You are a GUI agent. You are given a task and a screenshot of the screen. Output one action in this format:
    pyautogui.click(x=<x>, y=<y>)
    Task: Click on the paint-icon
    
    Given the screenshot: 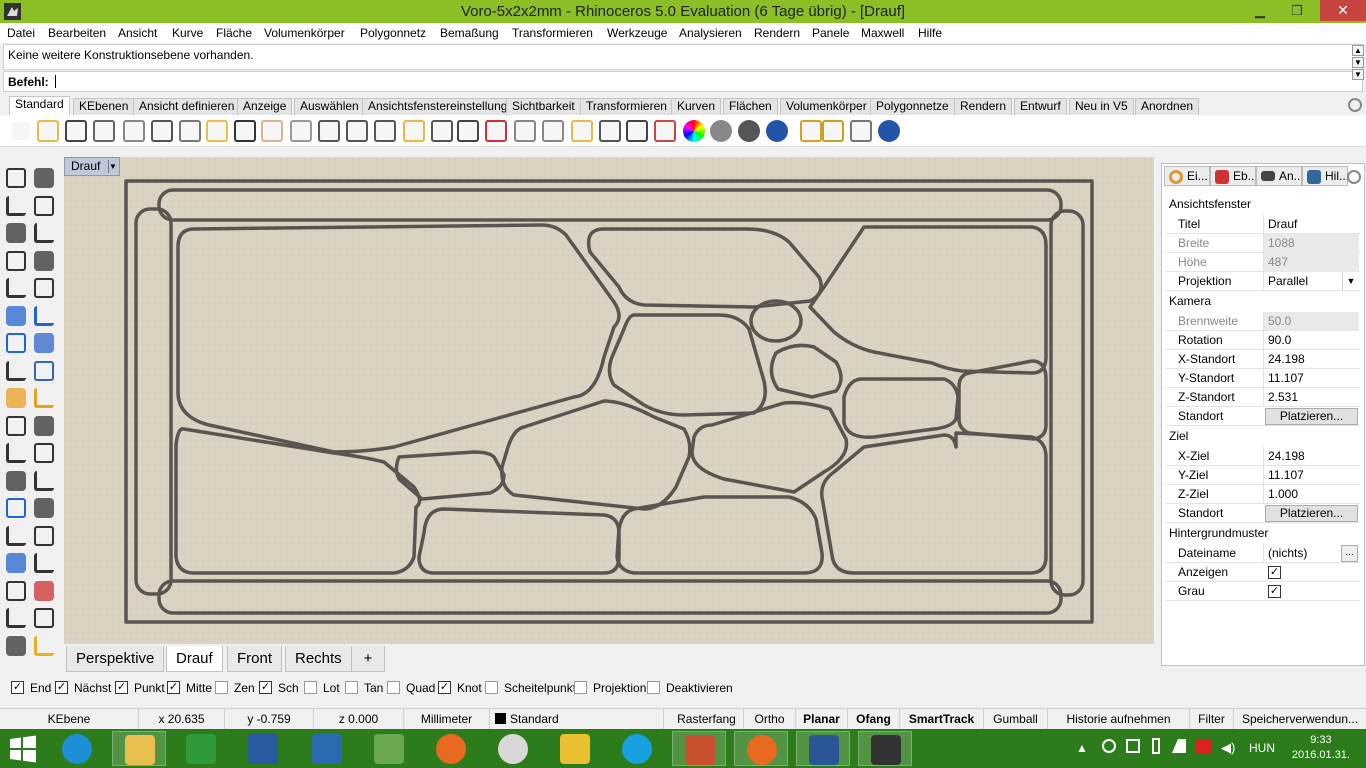 What is the action you would take?
    pyautogui.click(x=44, y=645)
    